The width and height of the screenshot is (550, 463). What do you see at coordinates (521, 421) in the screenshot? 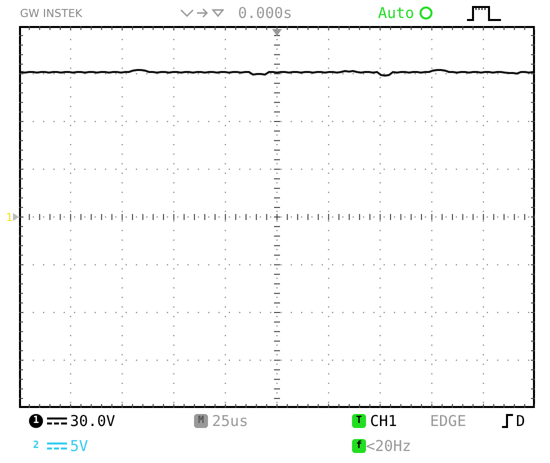
I see `trigger-coupling: D` at bounding box center [521, 421].